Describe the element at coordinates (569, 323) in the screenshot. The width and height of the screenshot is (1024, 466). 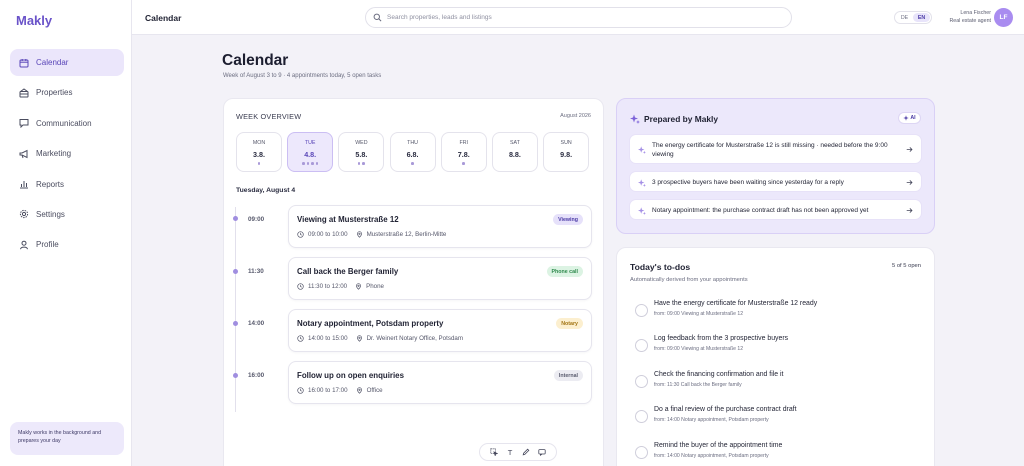
I see `appointment-tag: Notary` at that location.